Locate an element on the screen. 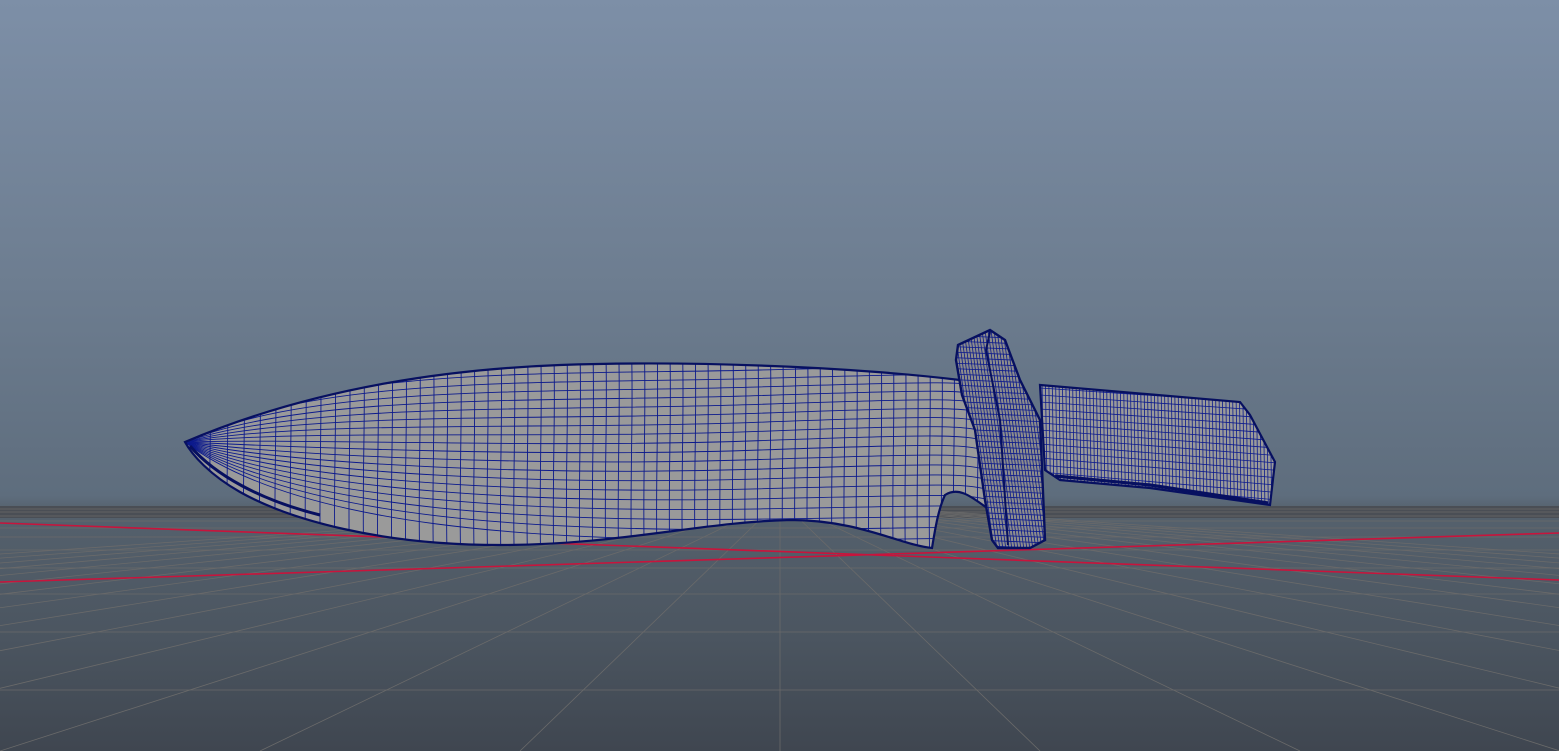 The image size is (1559, 751). guard-wire-line is located at coordinates (1000, 332).